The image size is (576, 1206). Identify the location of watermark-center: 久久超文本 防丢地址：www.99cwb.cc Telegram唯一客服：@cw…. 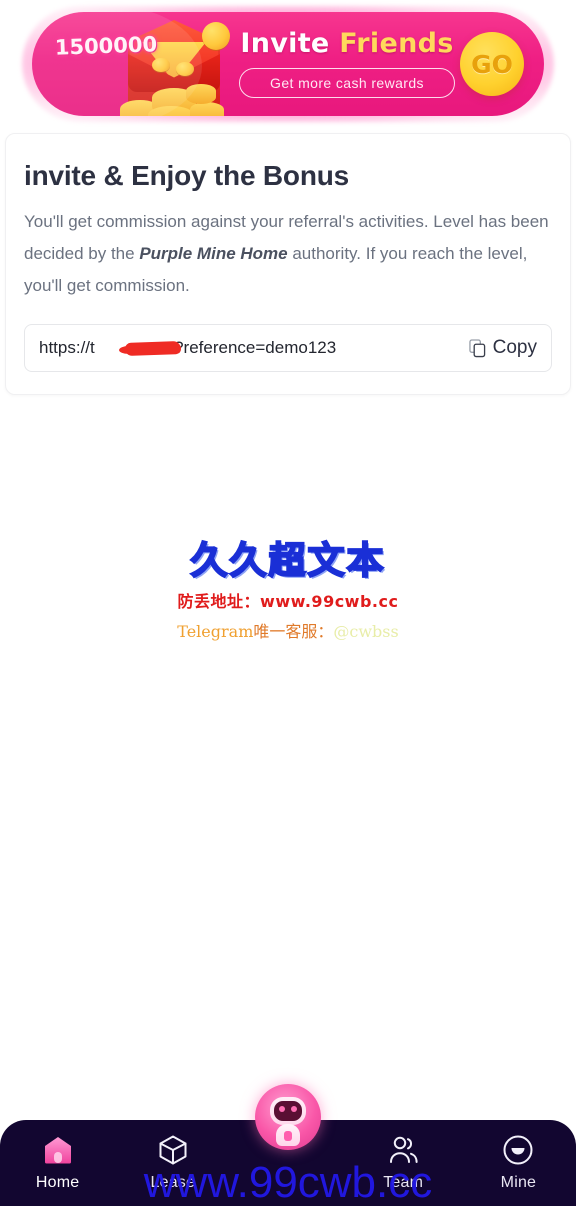
(288, 586).